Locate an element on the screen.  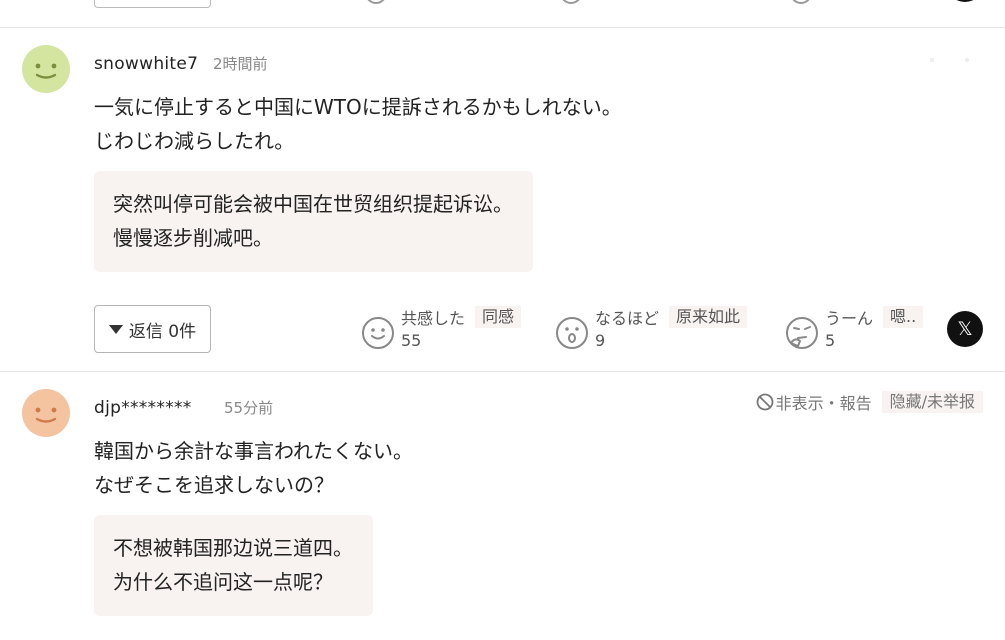
reaction-translation: 同感 is located at coordinates (498, 317).